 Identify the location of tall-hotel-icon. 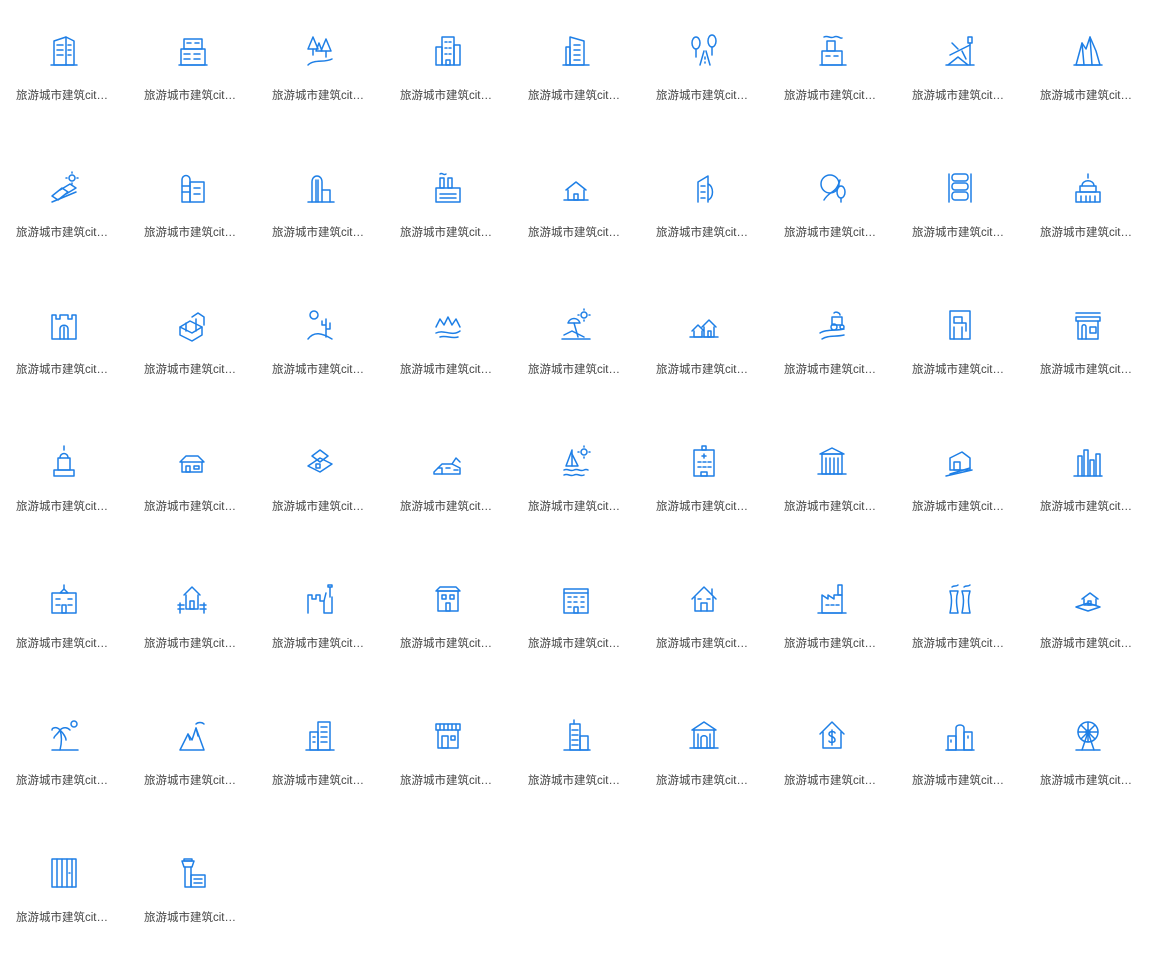
(576, 736).